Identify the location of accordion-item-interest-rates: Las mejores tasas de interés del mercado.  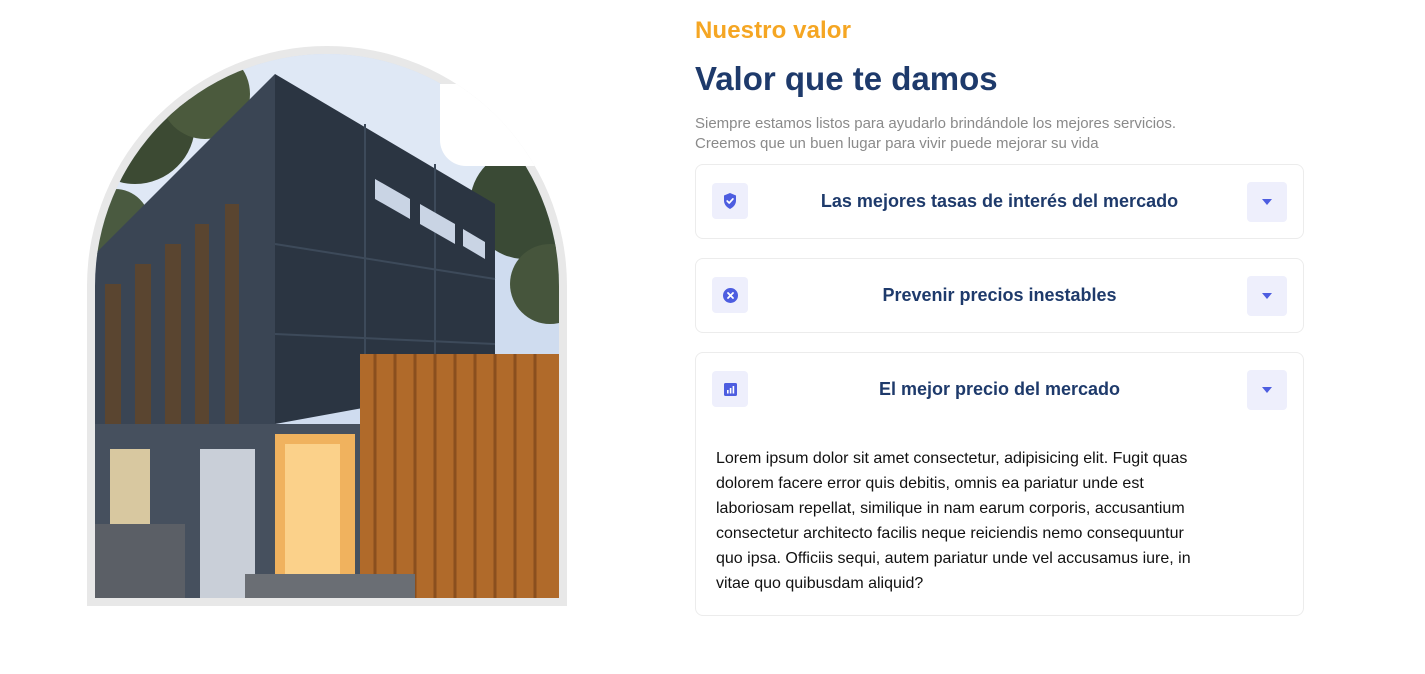
(999, 201).